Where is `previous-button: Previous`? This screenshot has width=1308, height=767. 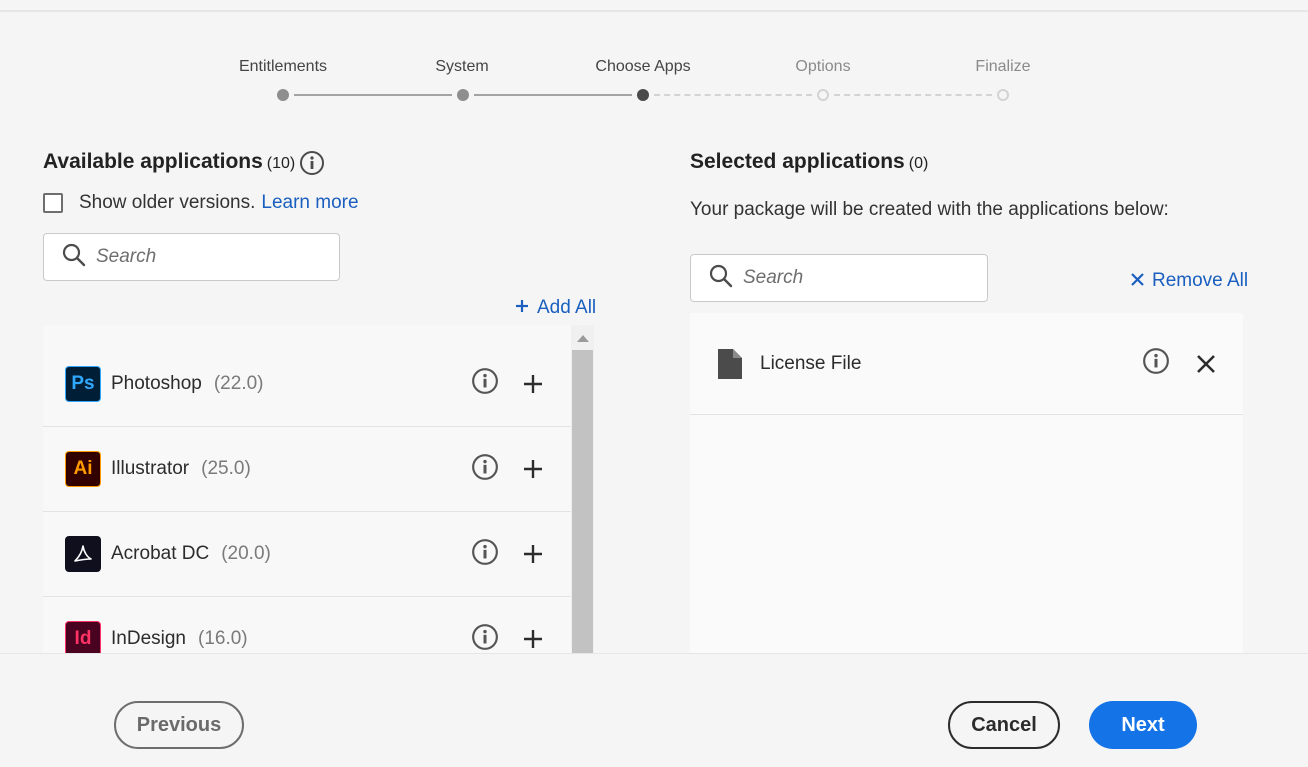 previous-button: Previous is located at coordinates (179, 725).